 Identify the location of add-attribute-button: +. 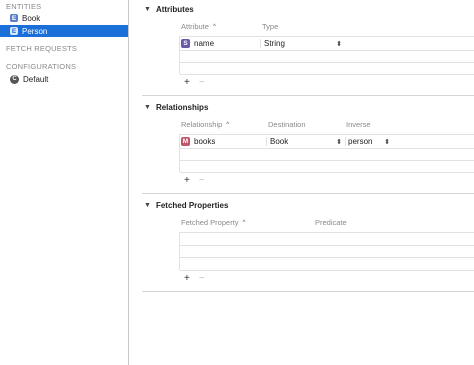
(187, 82).